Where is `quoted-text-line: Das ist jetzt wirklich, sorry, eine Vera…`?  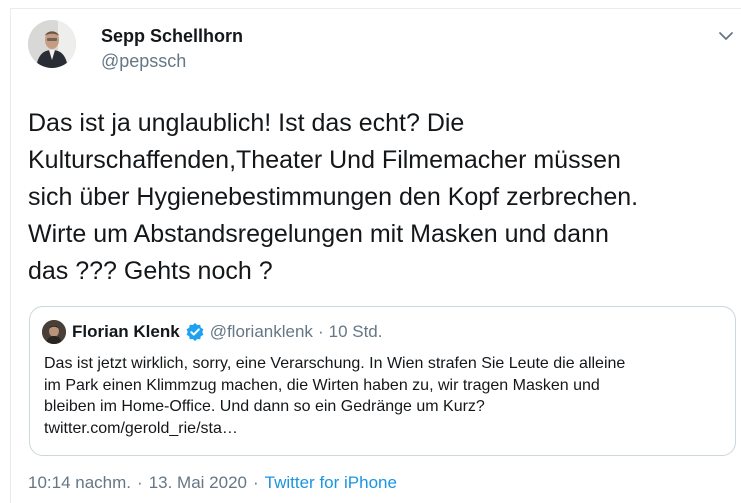 quoted-text-line: Das ist jetzt wirklich, sorry, eine Vera… is located at coordinates (335, 363).